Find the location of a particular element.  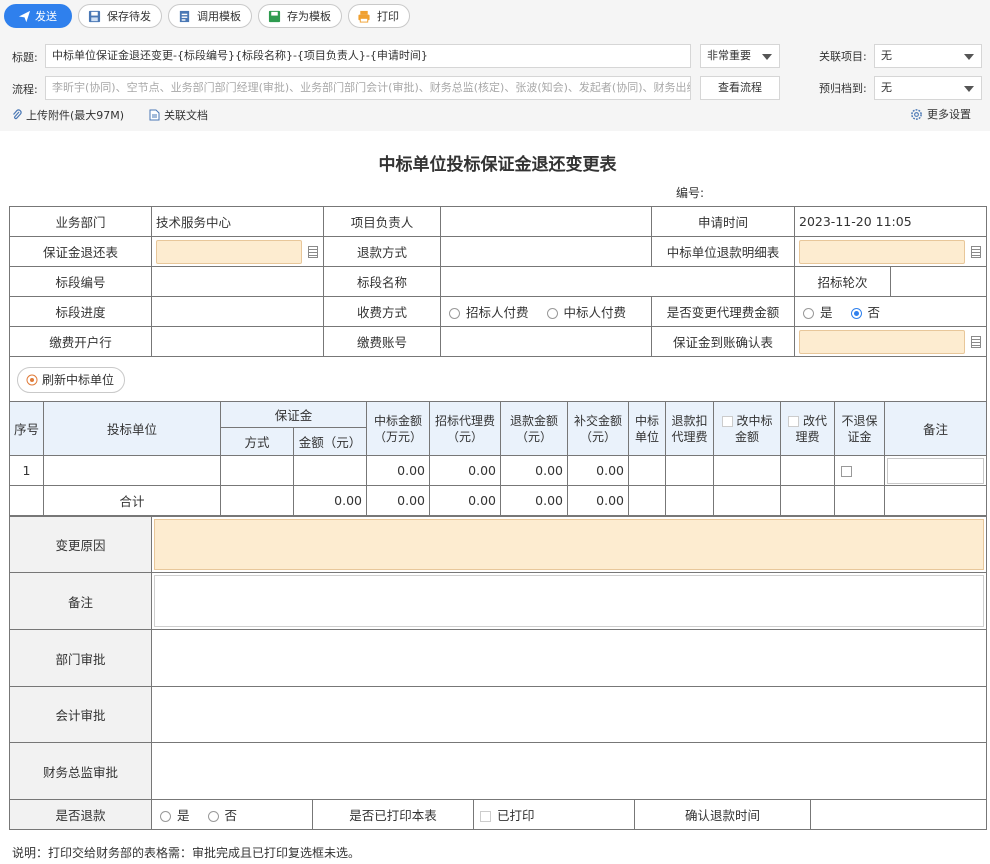

dept-approval-label: 部门审批 is located at coordinates (80, 658).